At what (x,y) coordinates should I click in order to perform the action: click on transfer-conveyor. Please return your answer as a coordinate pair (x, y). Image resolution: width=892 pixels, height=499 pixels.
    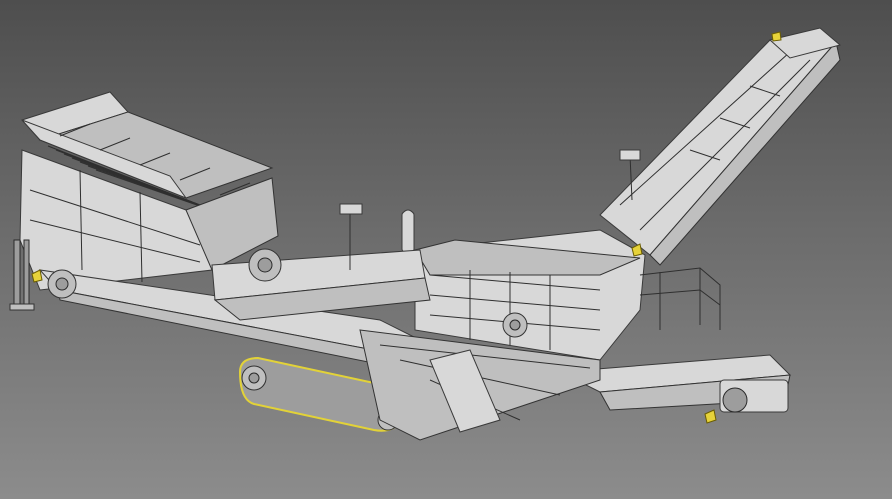
    Looking at the image, I should click on (321, 284).